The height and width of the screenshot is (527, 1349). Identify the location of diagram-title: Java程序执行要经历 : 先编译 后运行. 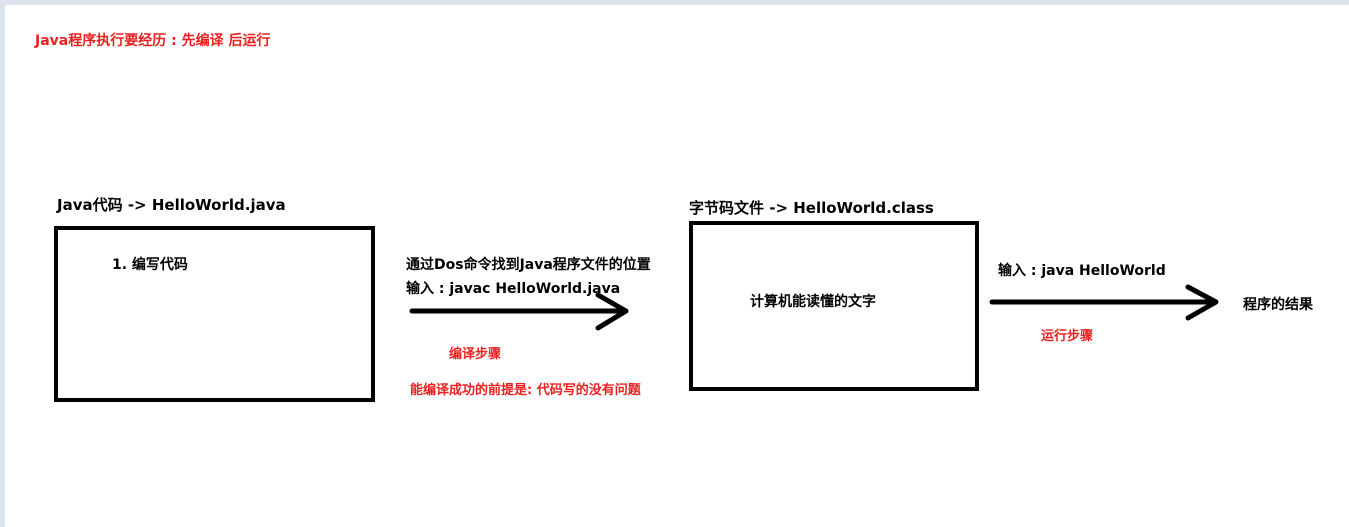
(153, 41).